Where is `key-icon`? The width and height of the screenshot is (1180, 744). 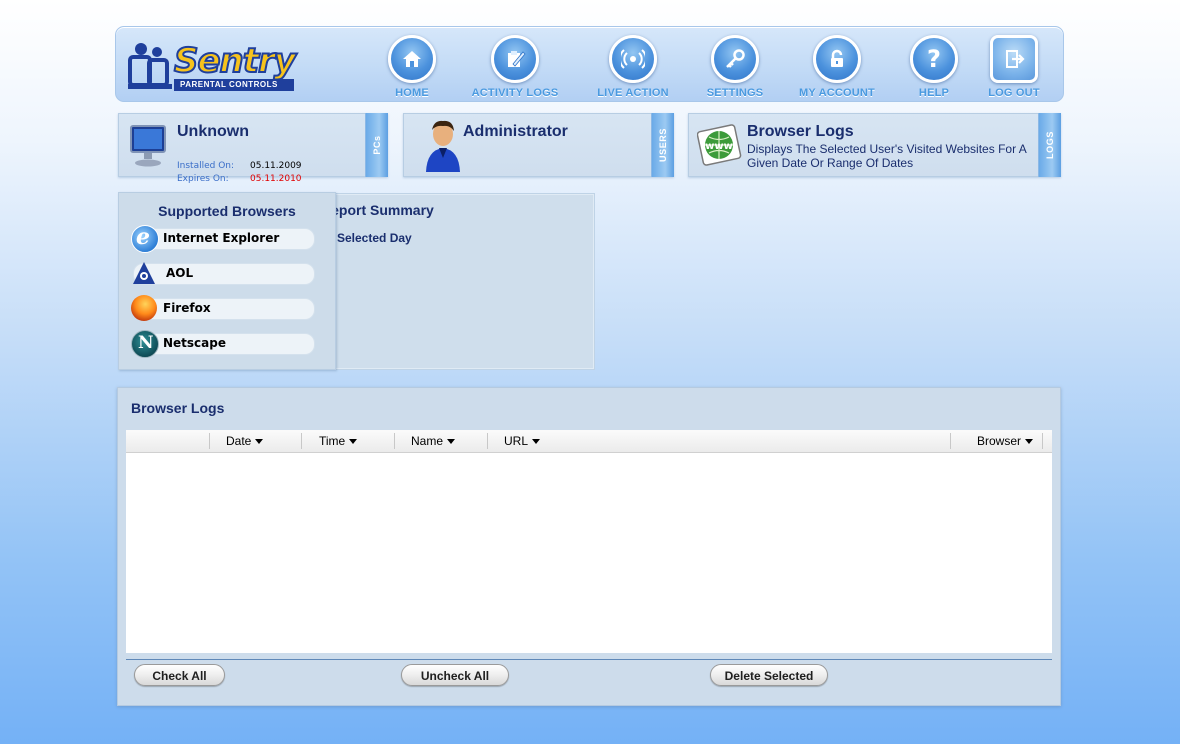 key-icon is located at coordinates (735, 59).